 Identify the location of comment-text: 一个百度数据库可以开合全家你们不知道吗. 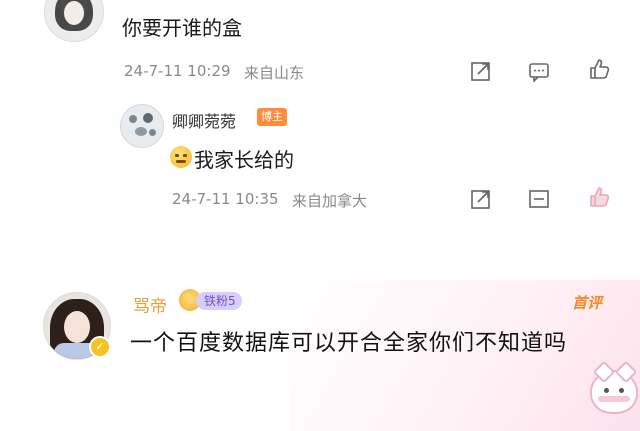
(349, 343).